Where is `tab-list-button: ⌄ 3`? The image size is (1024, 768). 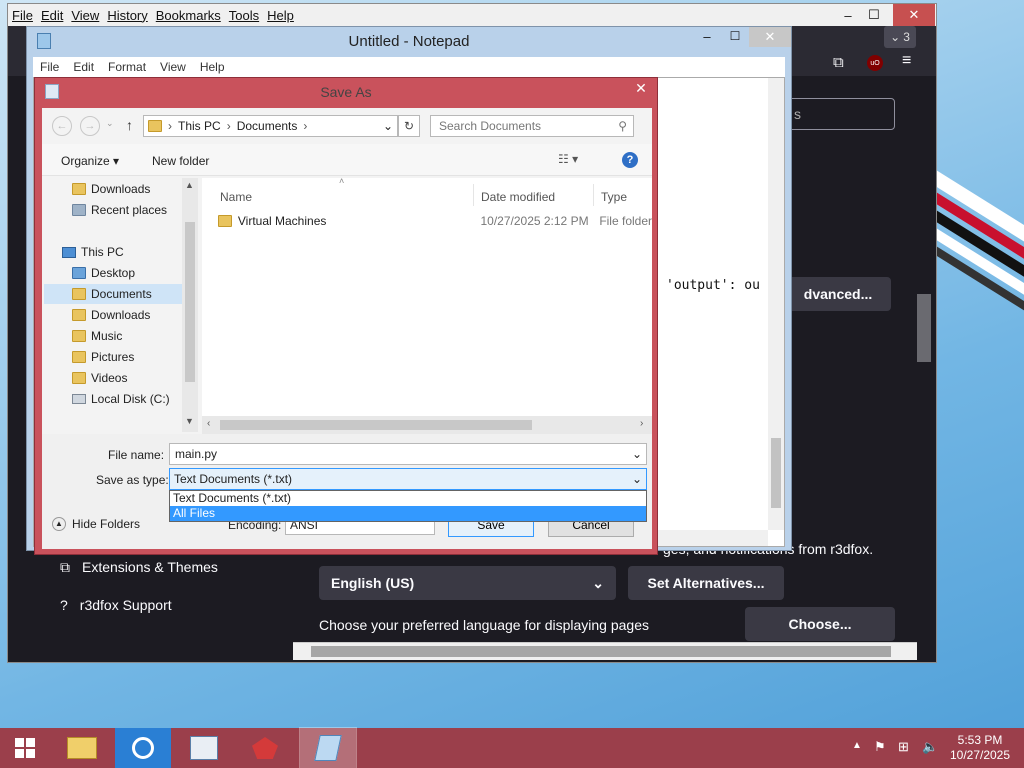
tab-list-button: ⌄ 3 is located at coordinates (900, 37).